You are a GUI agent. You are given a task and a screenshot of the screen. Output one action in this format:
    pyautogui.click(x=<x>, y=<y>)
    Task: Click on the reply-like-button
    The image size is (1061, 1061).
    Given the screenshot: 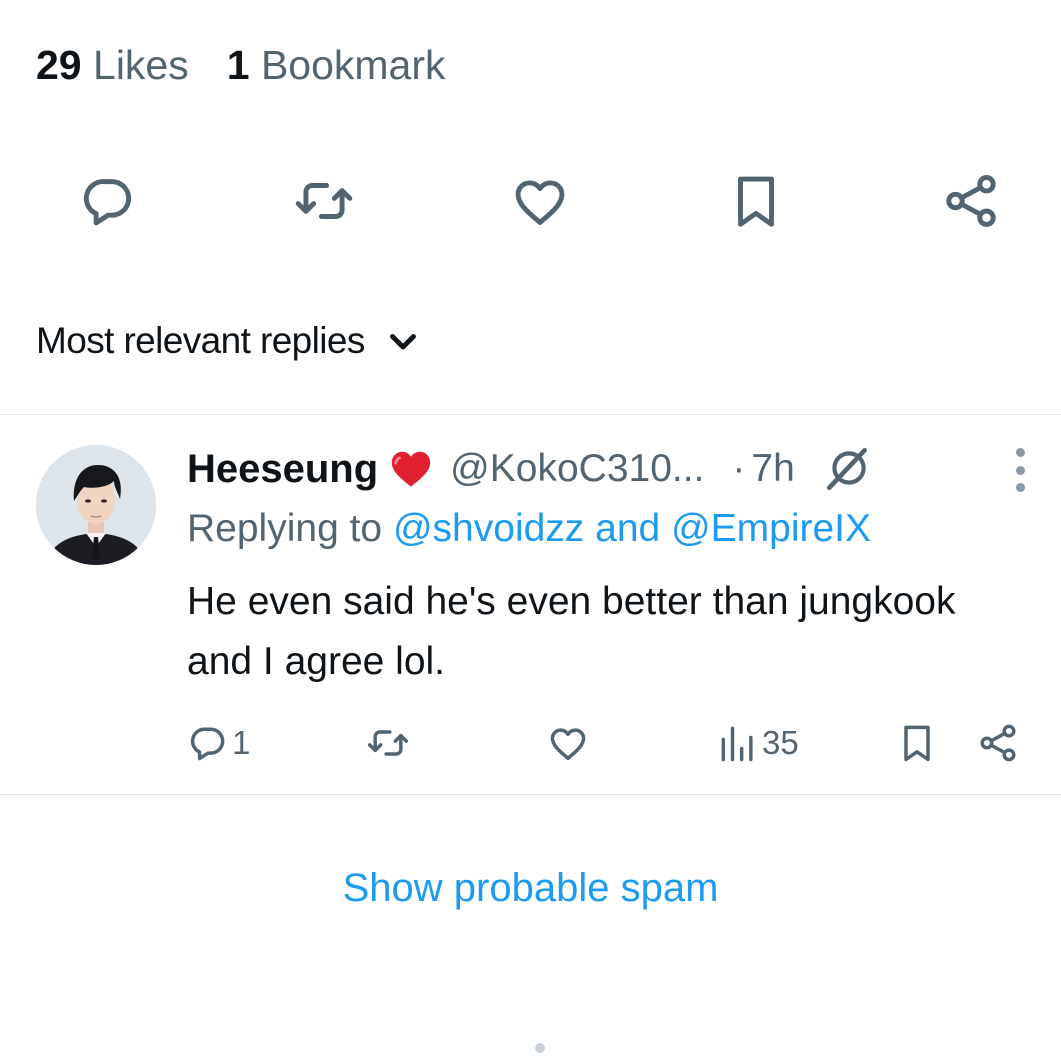 What is the action you would take?
    pyautogui.click(x=568, y=743)
    